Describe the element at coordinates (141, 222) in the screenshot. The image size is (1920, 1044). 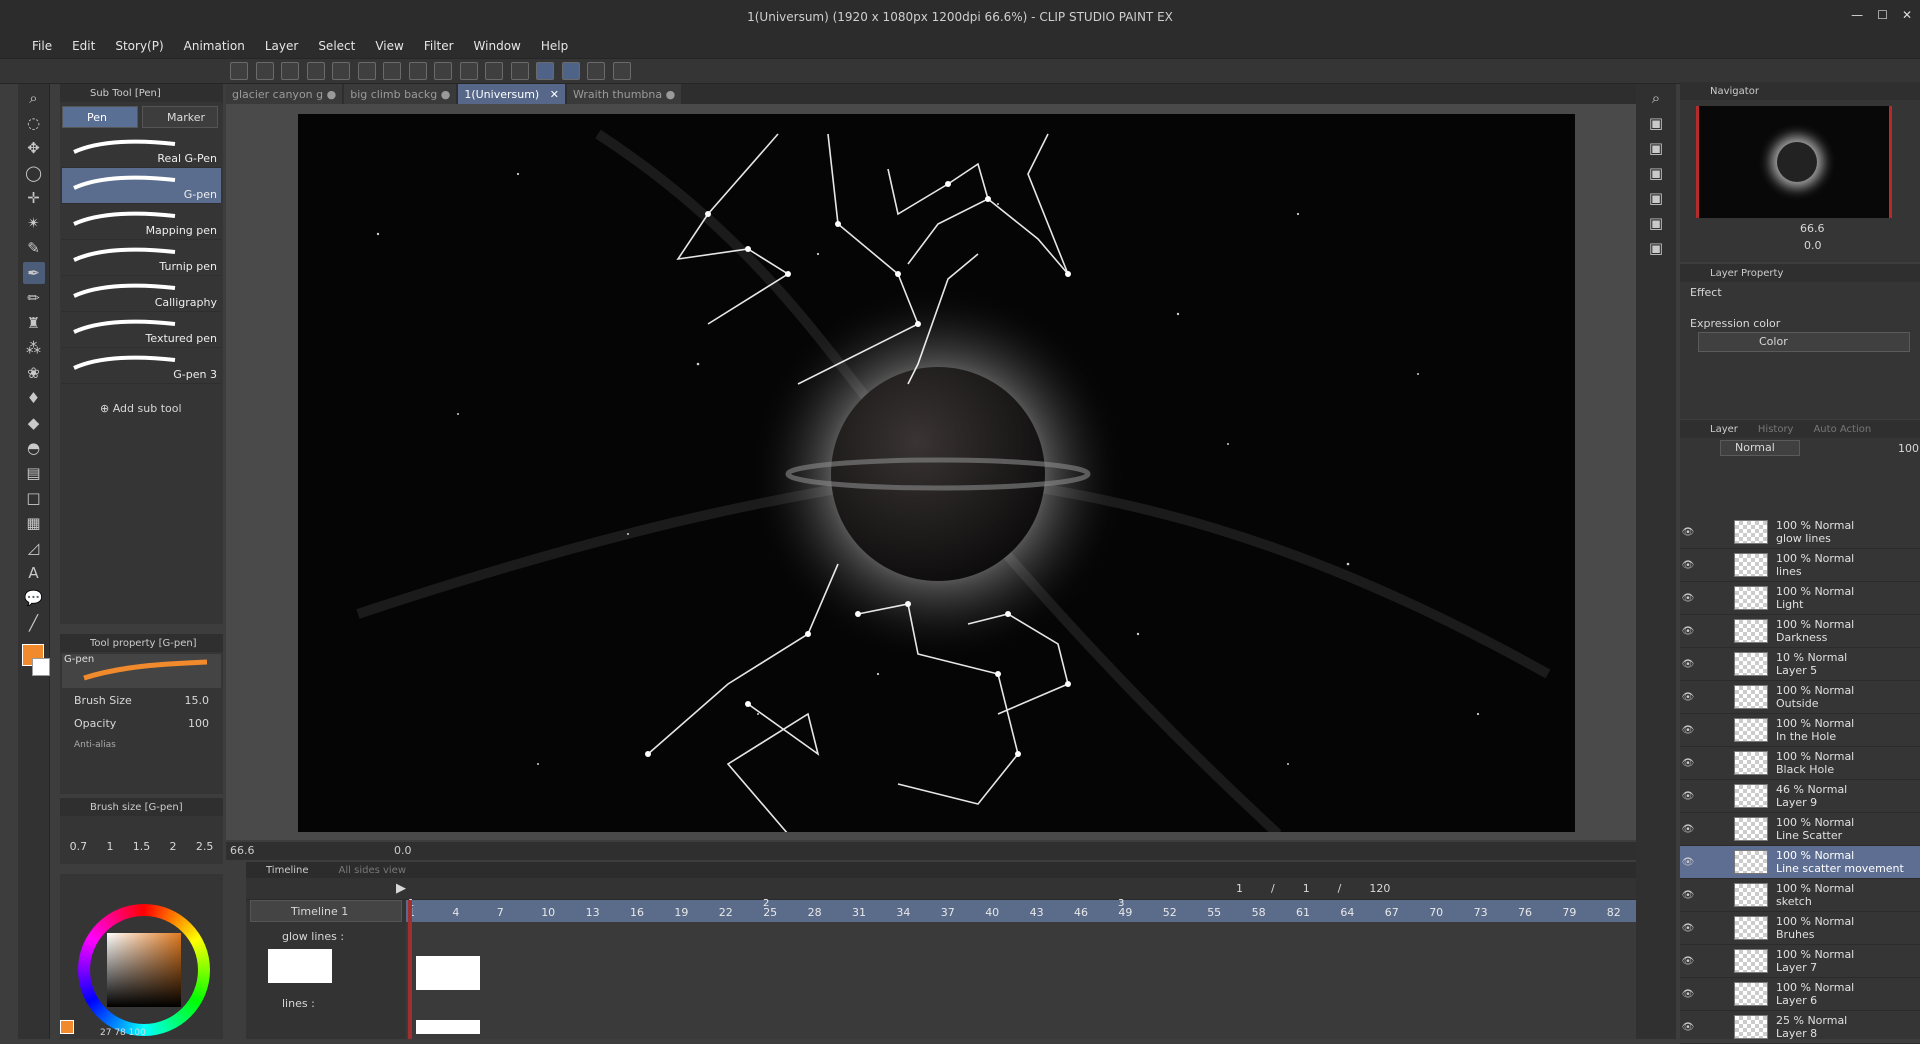
I see `sub-tool-item: Mapping pen` at that location.